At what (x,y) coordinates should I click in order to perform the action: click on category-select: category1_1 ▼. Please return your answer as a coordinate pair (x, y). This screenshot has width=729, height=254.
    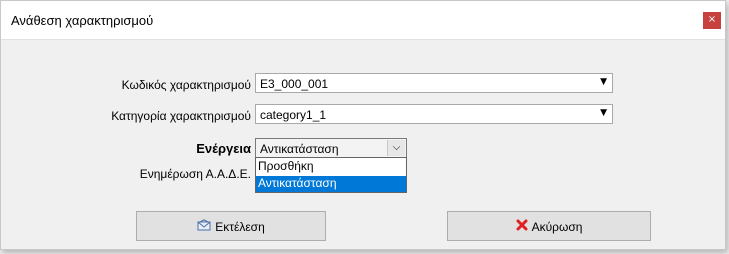
    Looking at the image, I should click on (434, 114).